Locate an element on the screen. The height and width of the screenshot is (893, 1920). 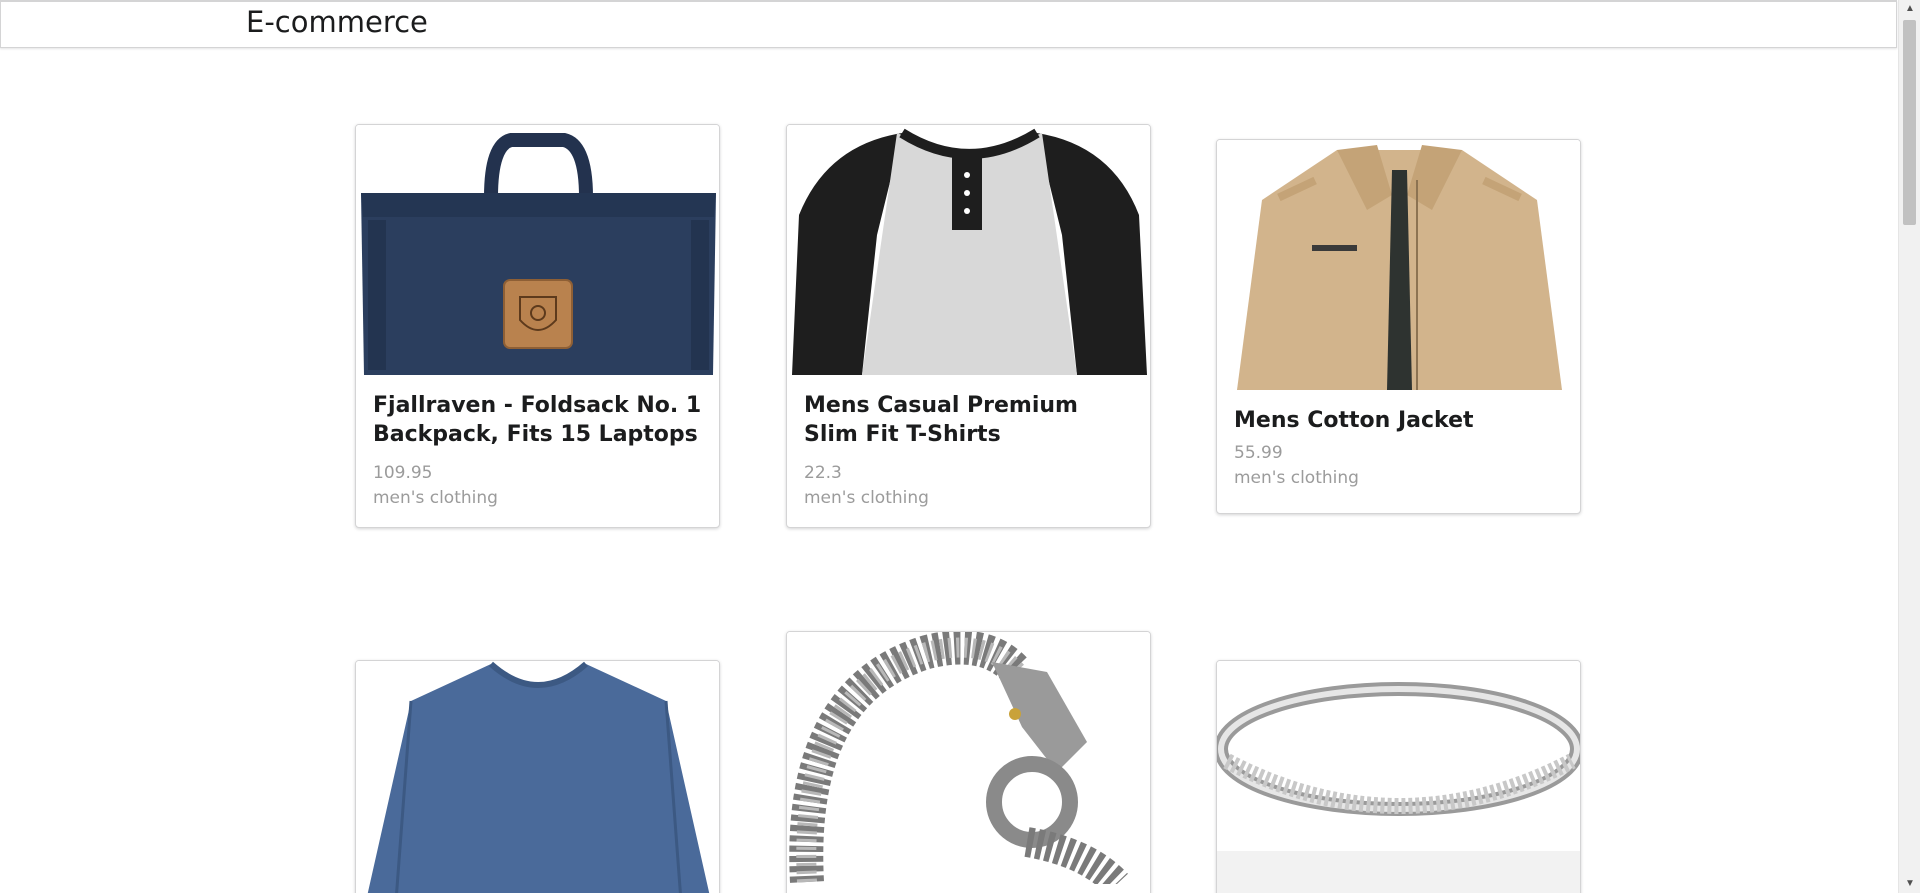
long-sleeve-shirt-image is located at coordinates (537, 777).